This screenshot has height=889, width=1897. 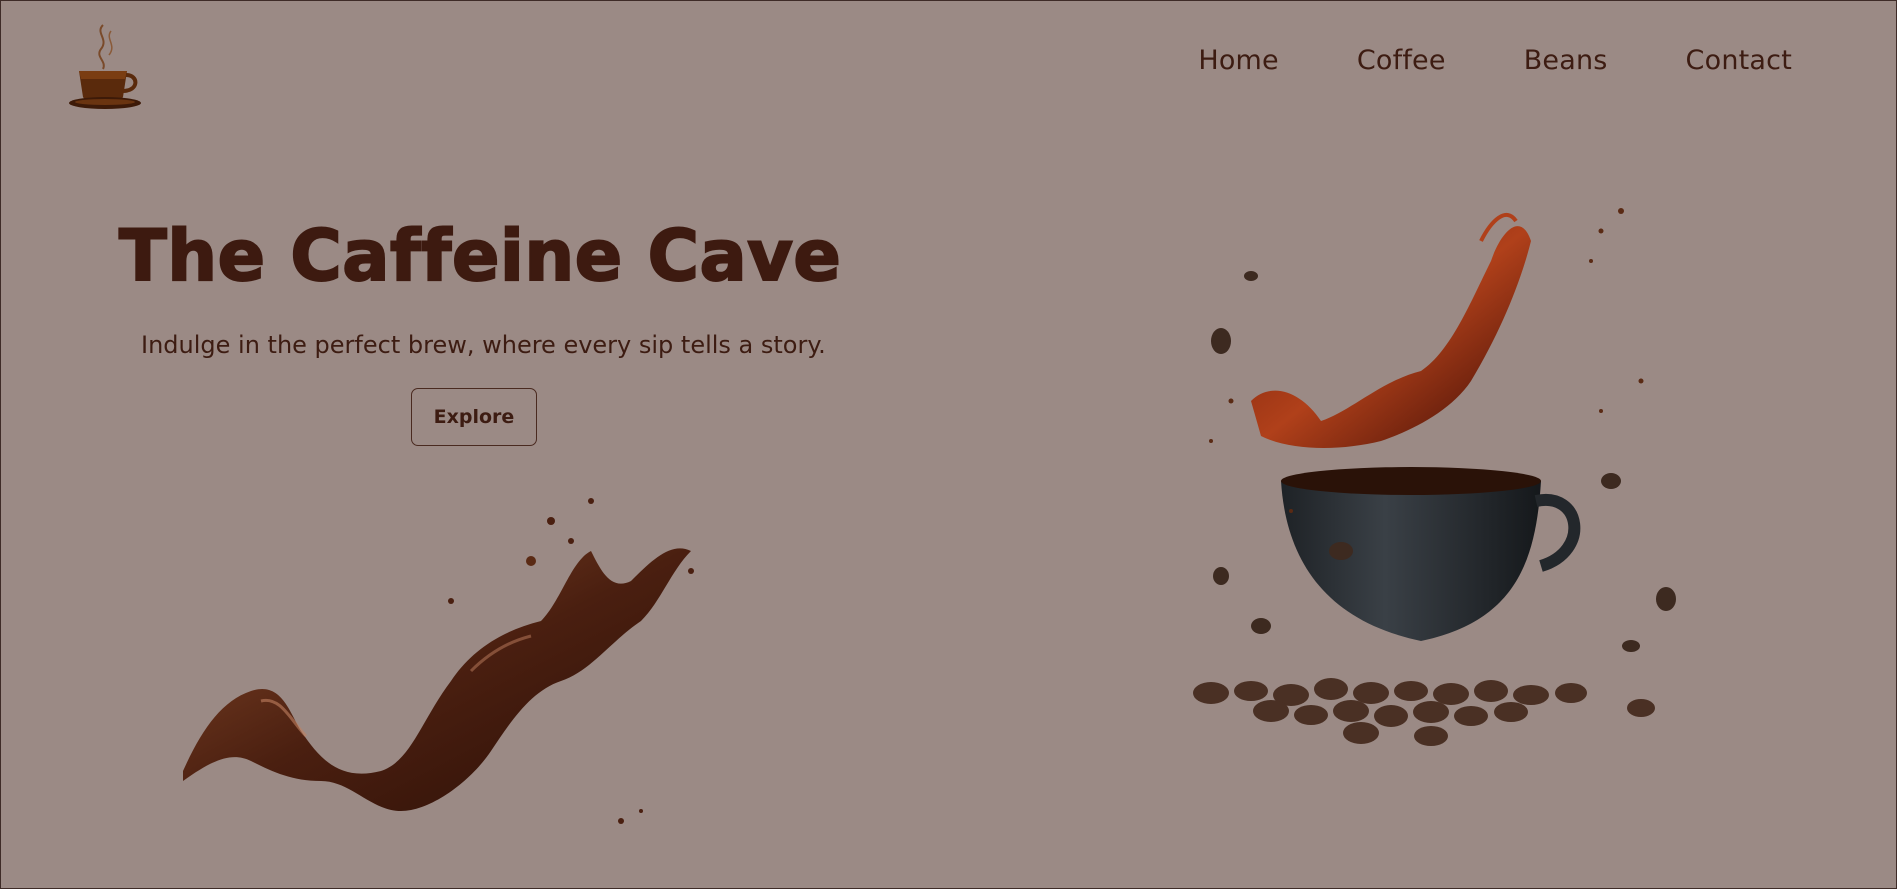 I want to click on nav-coffee-link: Coffee, so click(x=1401, y=60).